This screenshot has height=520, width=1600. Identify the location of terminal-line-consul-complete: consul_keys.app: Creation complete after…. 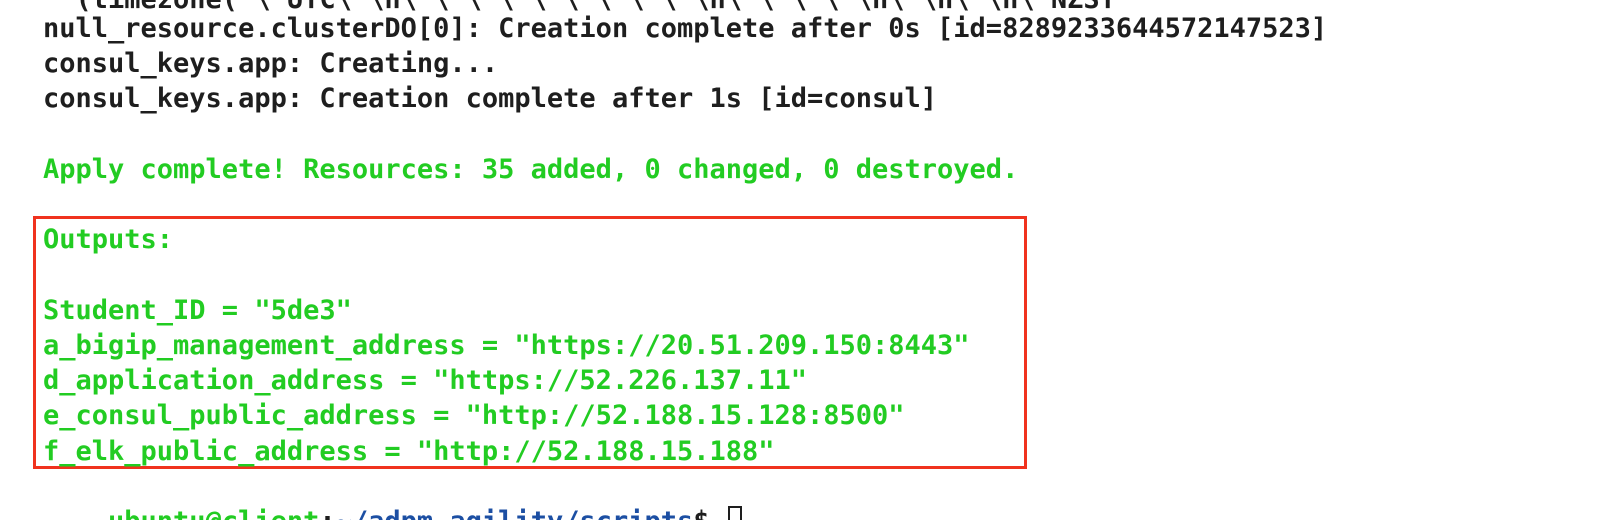
(490, 98).